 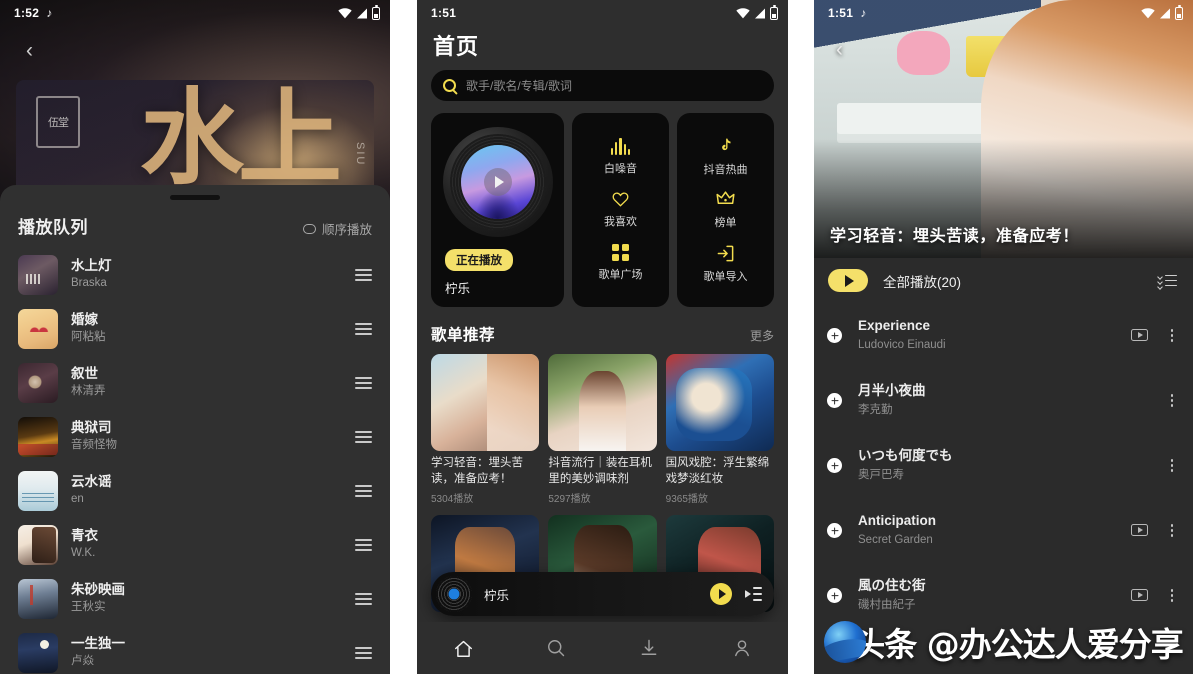 What do you see at coordinates (91, 482) in the screenshot?
I see `queue-item-title: 云水谣` at bounding box center [91, 482].